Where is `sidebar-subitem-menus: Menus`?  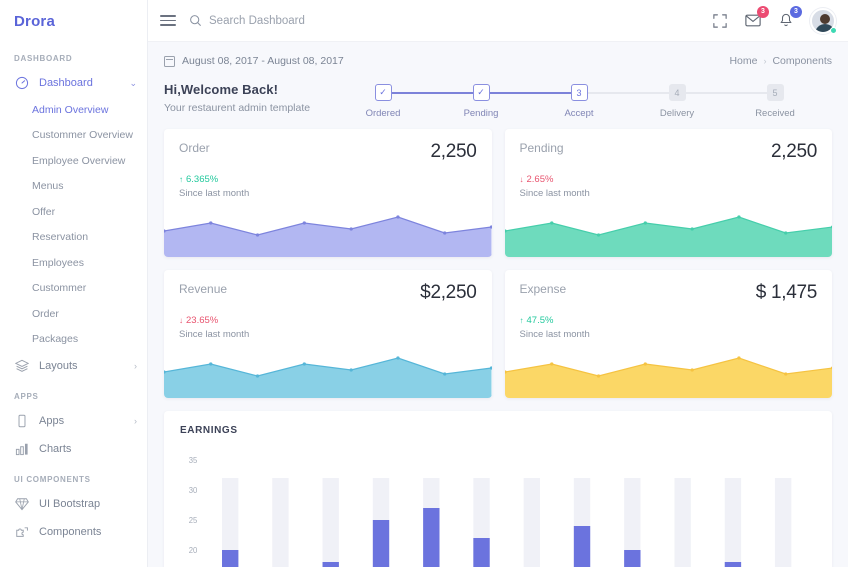
sidebar-subitem-menus: Menus is located at coordinates (73, 187).